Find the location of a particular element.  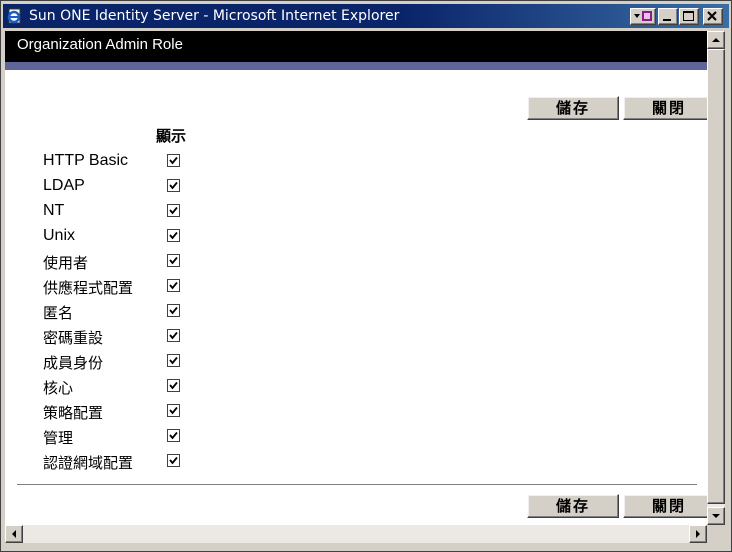

list-item: HTTP Basic is located at coordinates (205, 164).